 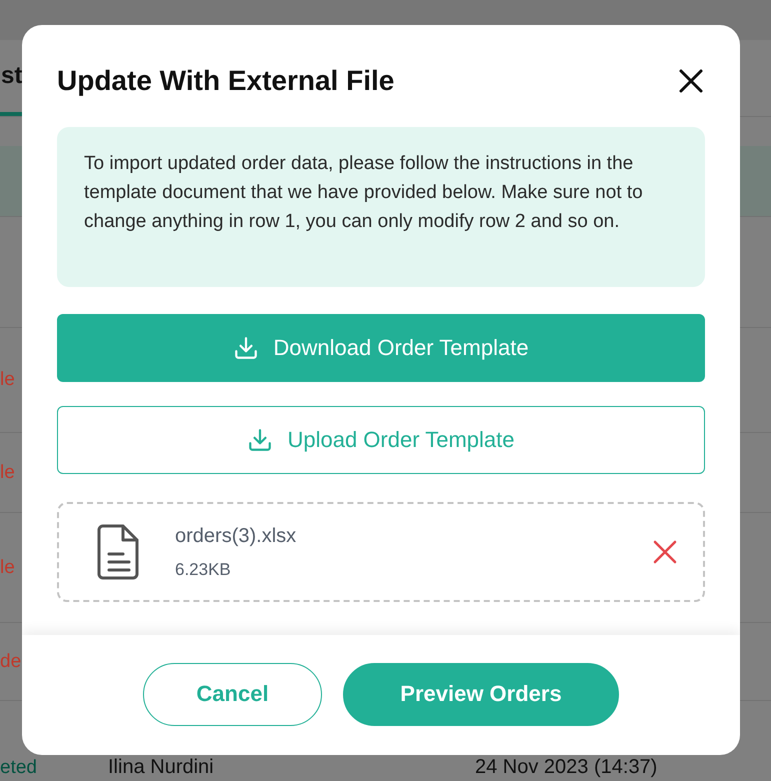 What do you see at coordinates (381, 348) in the screenshot?
I see `download-button: Download Order Template` at bounding box center [381, 348].